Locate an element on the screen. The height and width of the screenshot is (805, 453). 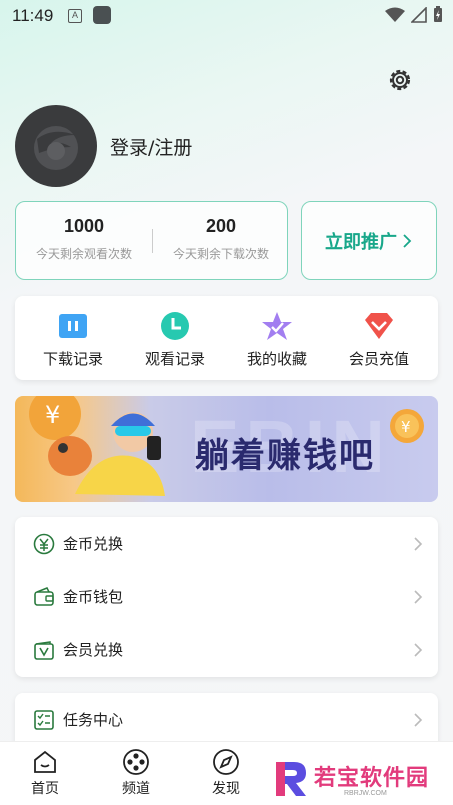
nav-label: 首页 is located at coordinates (45, 789).